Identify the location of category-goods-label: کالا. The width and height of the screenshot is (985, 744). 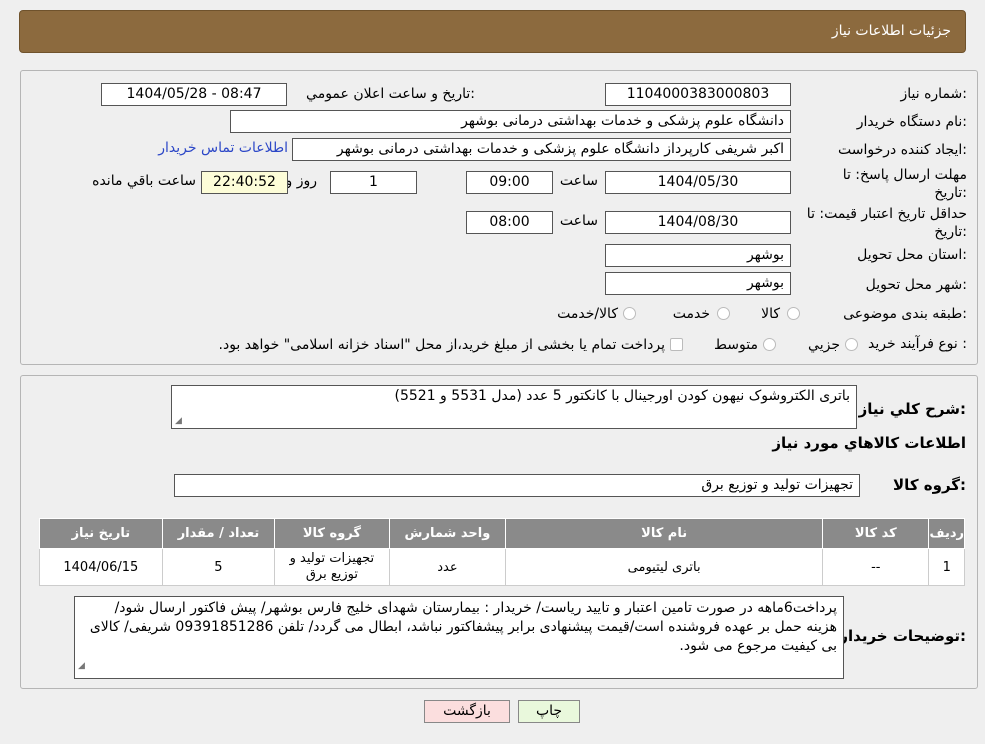
(770, 314).